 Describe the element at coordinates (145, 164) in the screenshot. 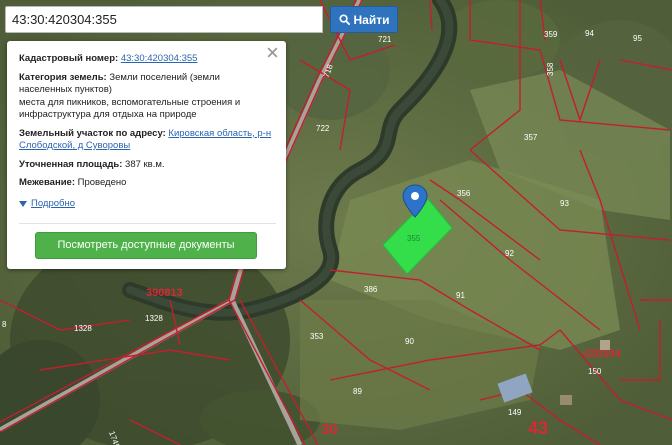

I see `area-value: 387 кв.м.` at that location.